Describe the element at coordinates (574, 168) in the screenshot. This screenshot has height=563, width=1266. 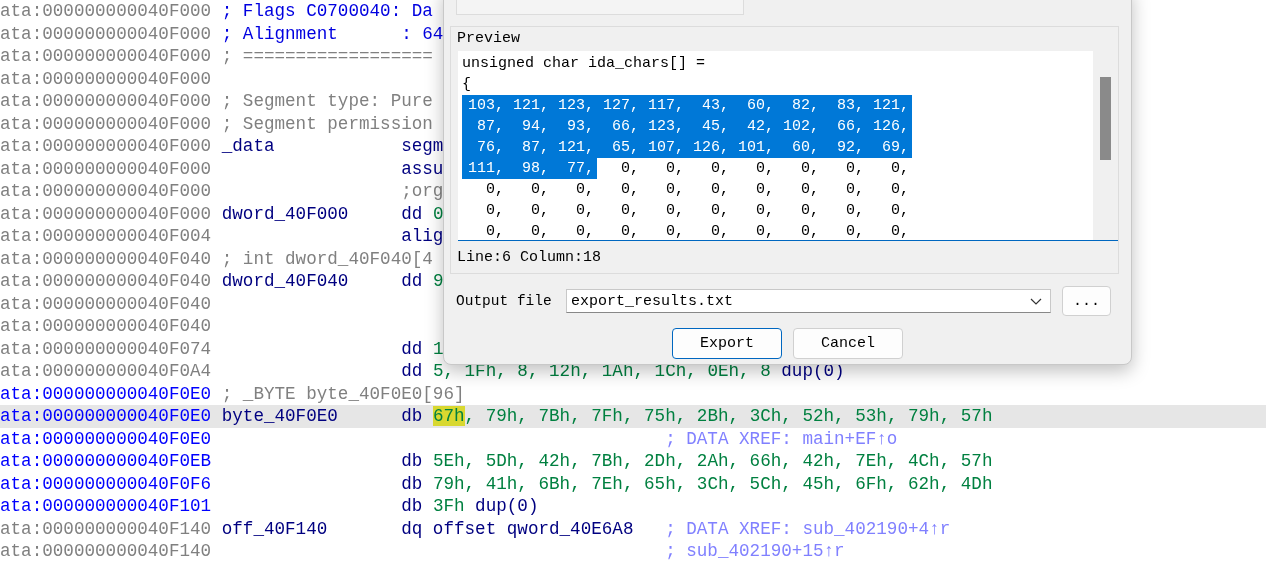
I see `array-value: 77,` at that location.